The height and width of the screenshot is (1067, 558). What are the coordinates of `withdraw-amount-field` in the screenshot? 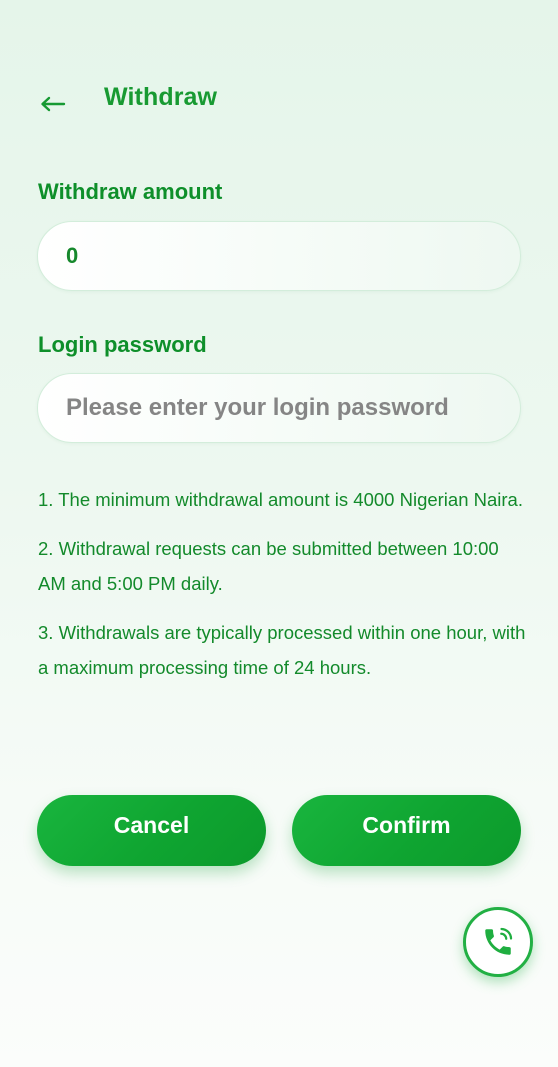 It's located at (279, 256).